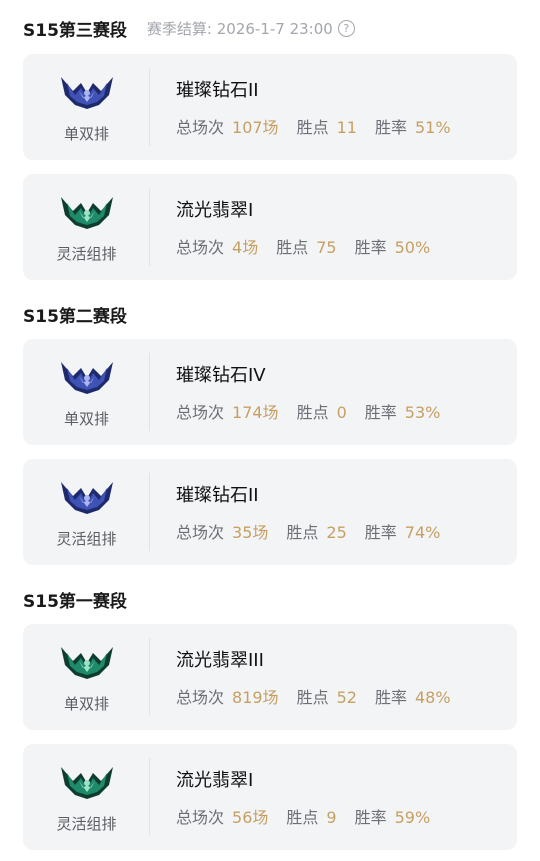 This screenshot has width=540, height=861. I want to click on stats-row: 总场次 35场 胜点 25 胜率 74%, so click(317, 531).